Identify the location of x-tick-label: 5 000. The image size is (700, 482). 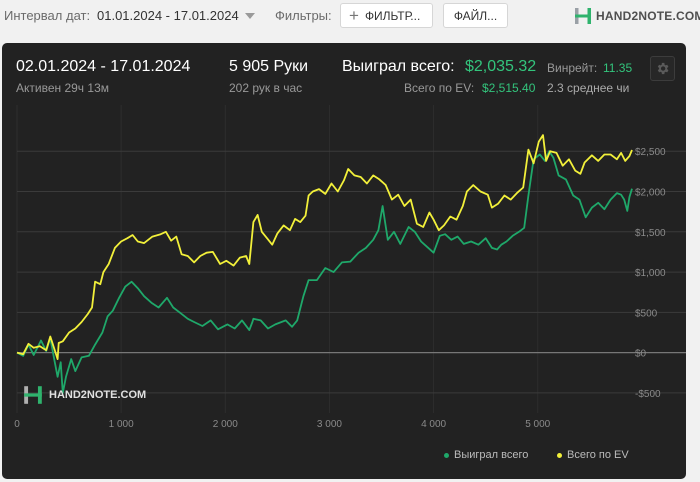
(537, 424).